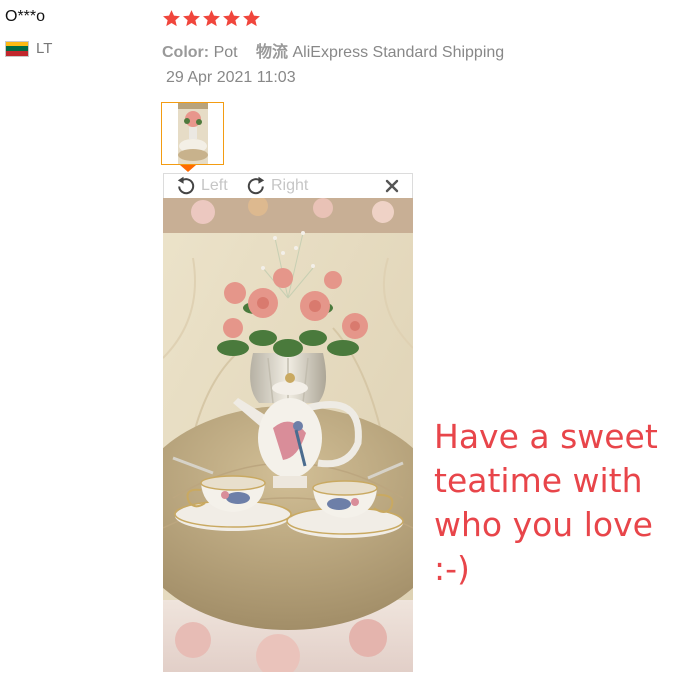 This screenshot has width=699, height=680. I want to click on close-button, so click(392, 186).